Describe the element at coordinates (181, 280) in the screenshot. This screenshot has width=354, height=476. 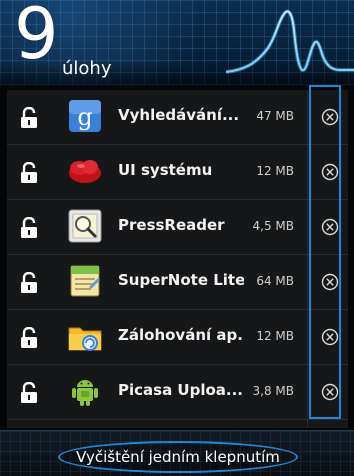
I see `task-name: SuperNote Lite` at that location.